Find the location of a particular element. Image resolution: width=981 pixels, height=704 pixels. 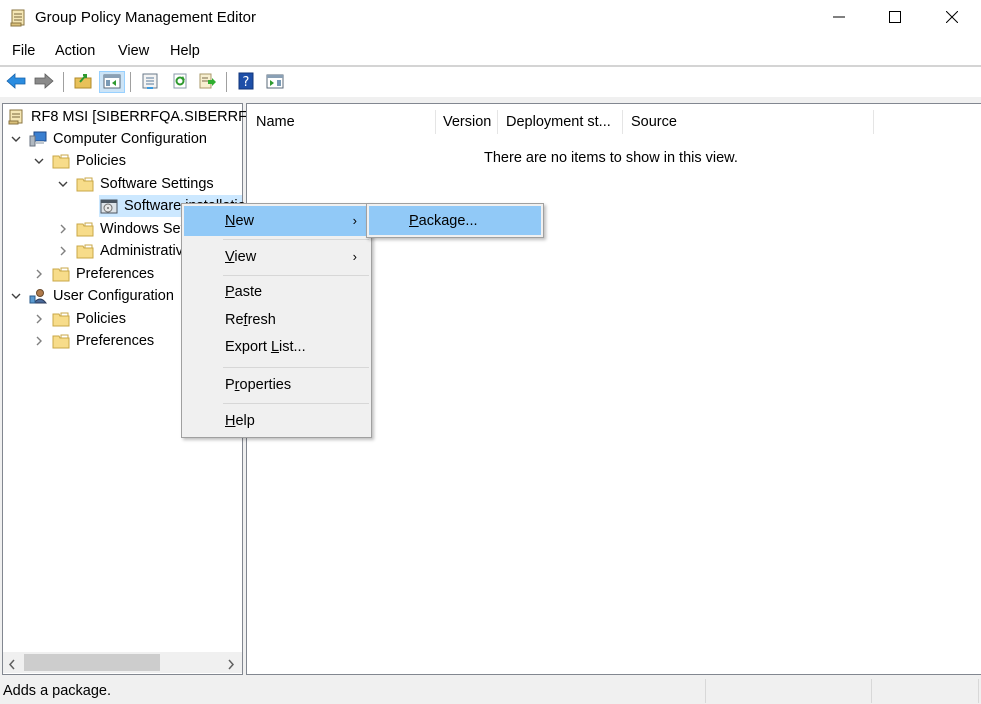

tree-item-software-settings: Software Settings is located at coordinates (135, 184).